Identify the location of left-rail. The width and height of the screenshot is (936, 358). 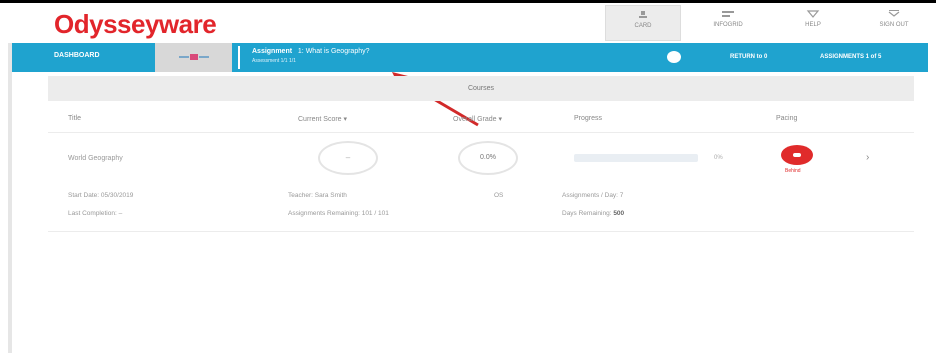
(10, 198).